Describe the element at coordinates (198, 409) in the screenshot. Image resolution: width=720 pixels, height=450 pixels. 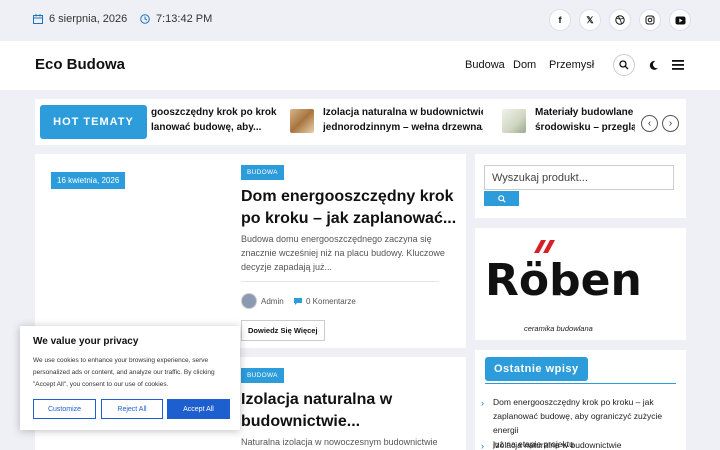
I see `accept-all-button: Accept All` at that location.